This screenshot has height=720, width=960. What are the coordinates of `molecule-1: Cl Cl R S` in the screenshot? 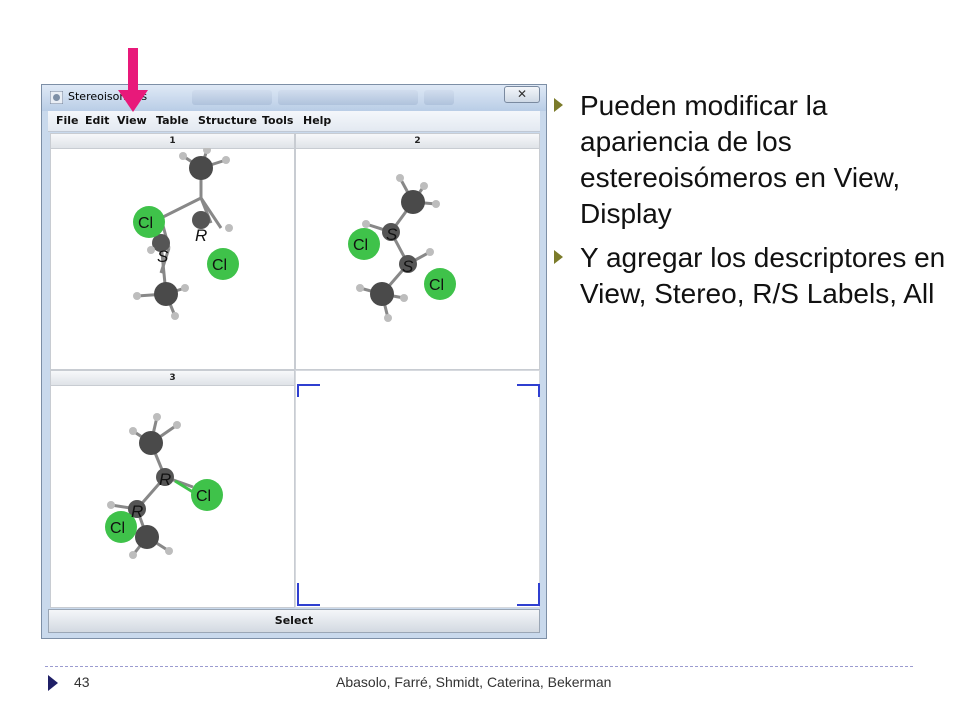 It's located at (186, 234).